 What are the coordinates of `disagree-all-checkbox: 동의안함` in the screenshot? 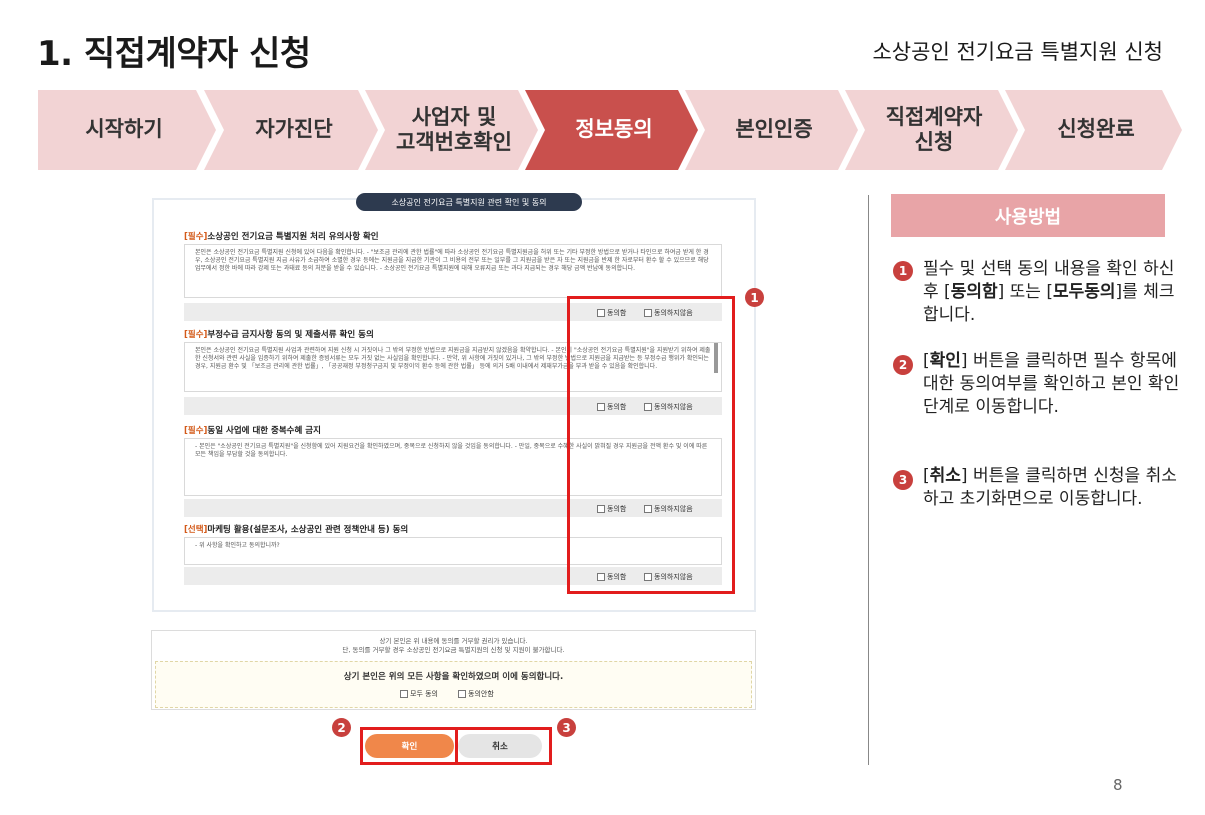 It's located at (476, 694).